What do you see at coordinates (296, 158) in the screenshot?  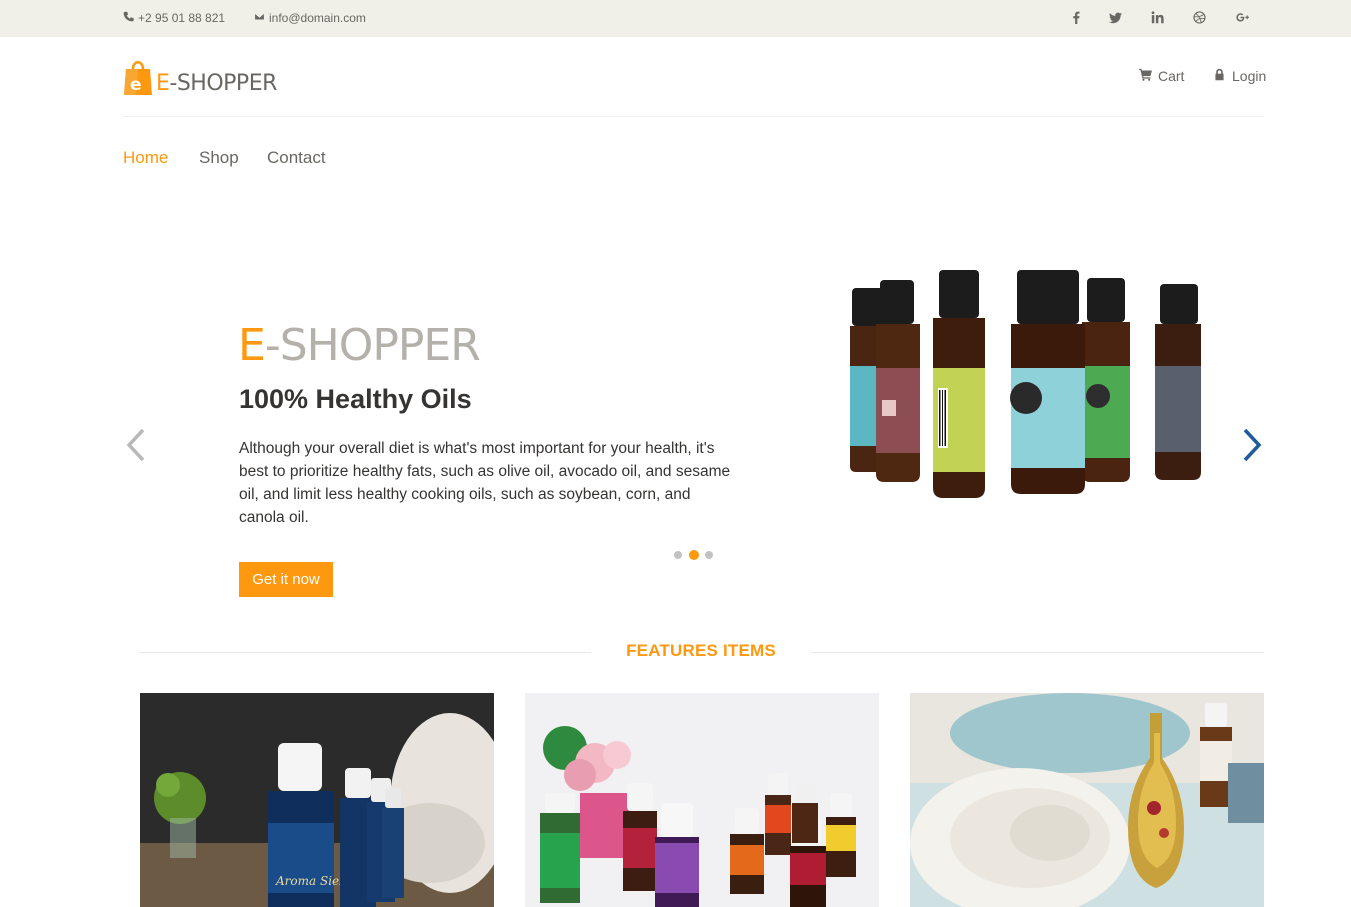 I see `nav-contact: Contact` at bounding box center [296, 158].